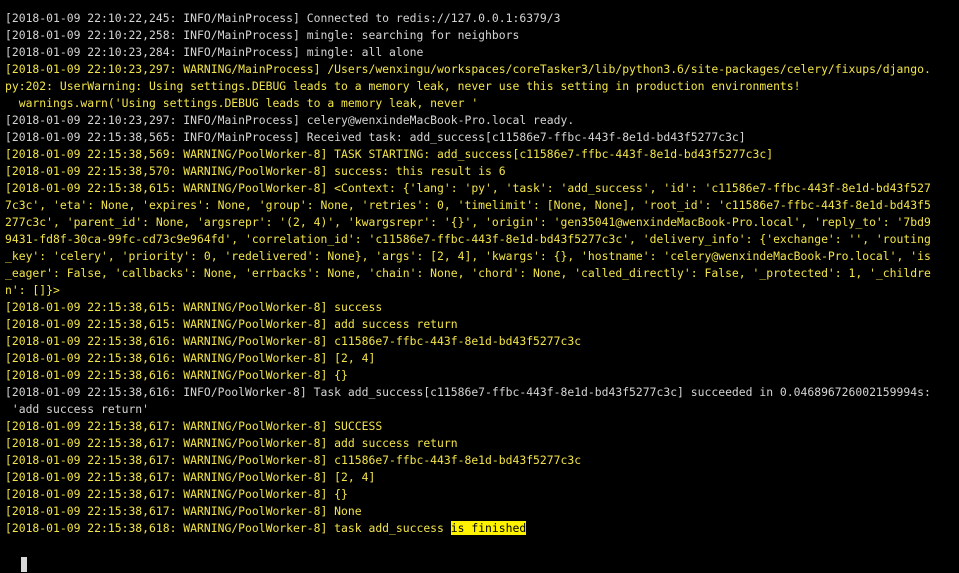 The image size is (959, 573). I want to click on log-line-warning: n': []}>, so click(480, 290).